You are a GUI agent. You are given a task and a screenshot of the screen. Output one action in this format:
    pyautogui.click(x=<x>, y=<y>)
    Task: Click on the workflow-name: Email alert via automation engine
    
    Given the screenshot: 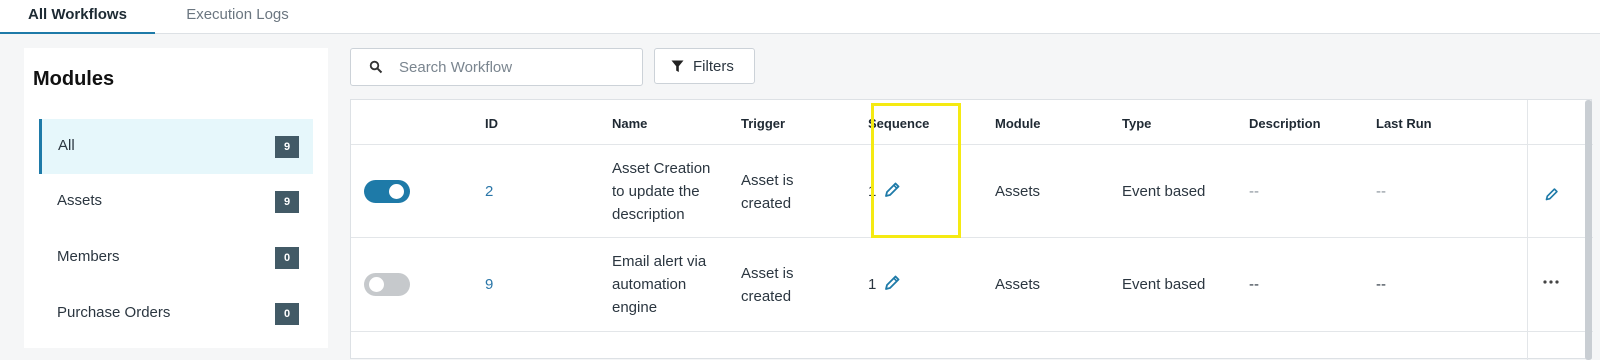 What is the action you would take?
    pyautogui.click(x=659, y=284)
    